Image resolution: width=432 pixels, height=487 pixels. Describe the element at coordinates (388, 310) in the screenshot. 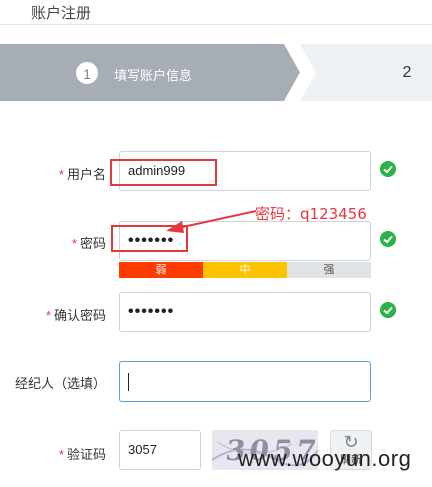

I see `confirm-password-valid-check-icon` at that location.